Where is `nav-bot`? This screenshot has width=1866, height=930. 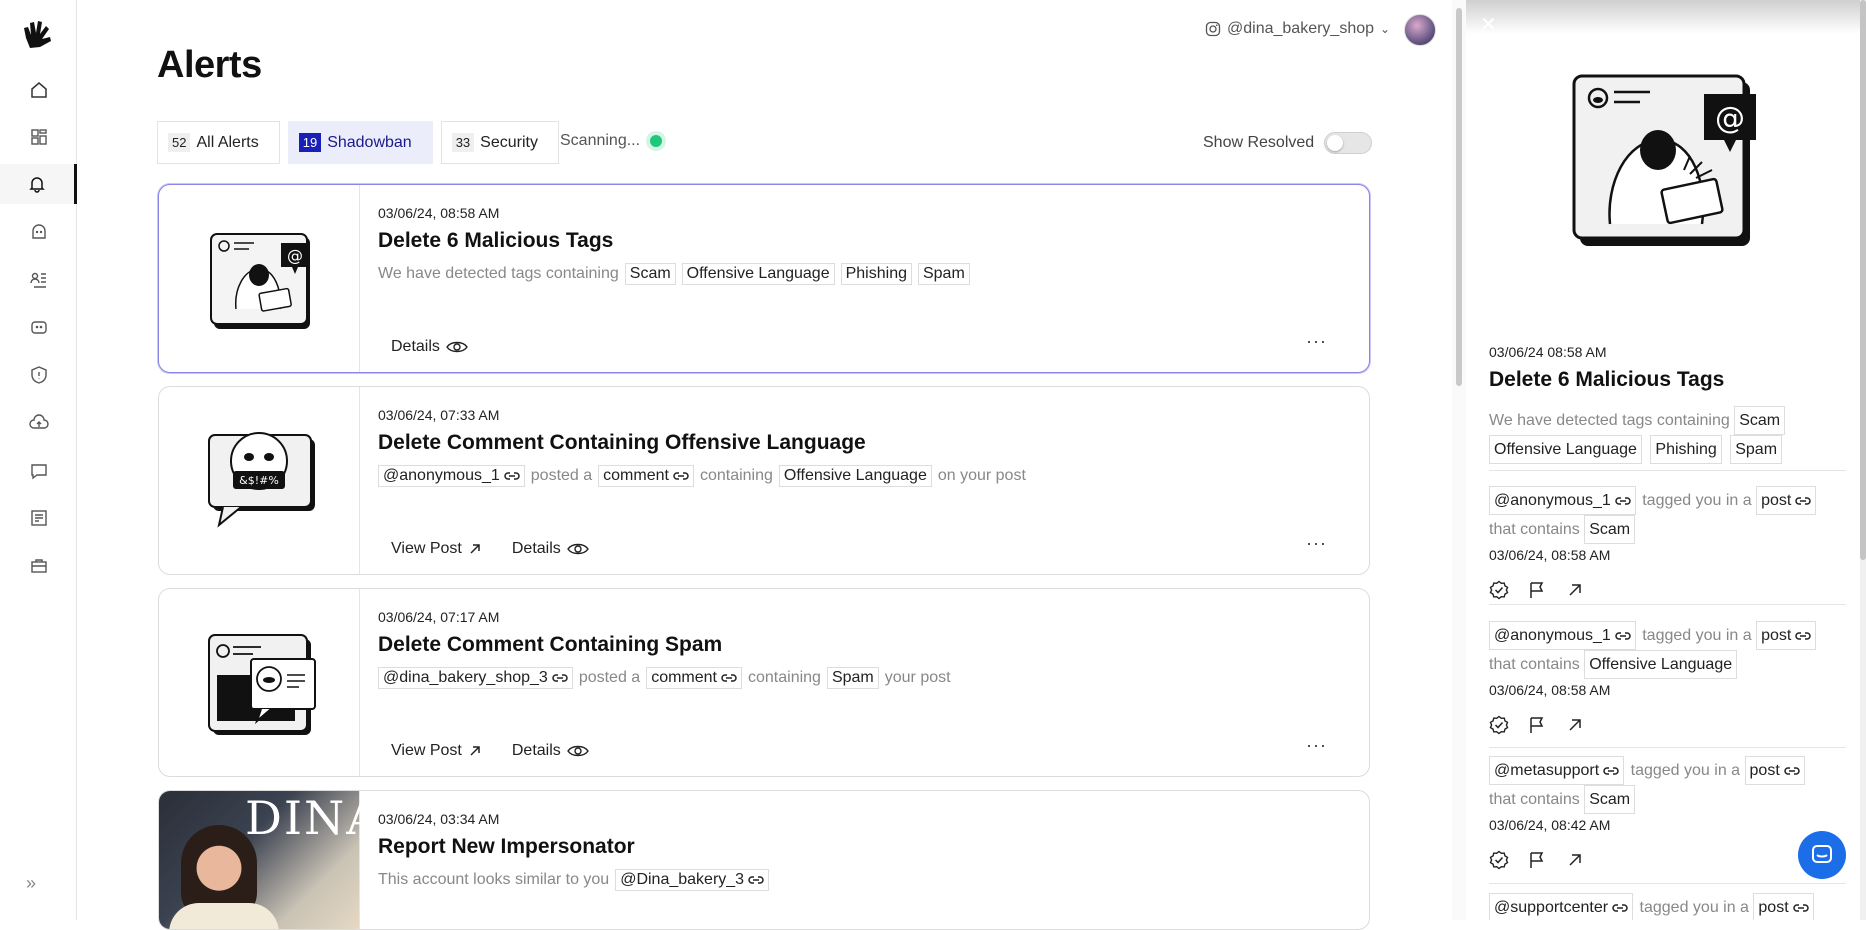
nav-bot is located at coordinates (38, 327).